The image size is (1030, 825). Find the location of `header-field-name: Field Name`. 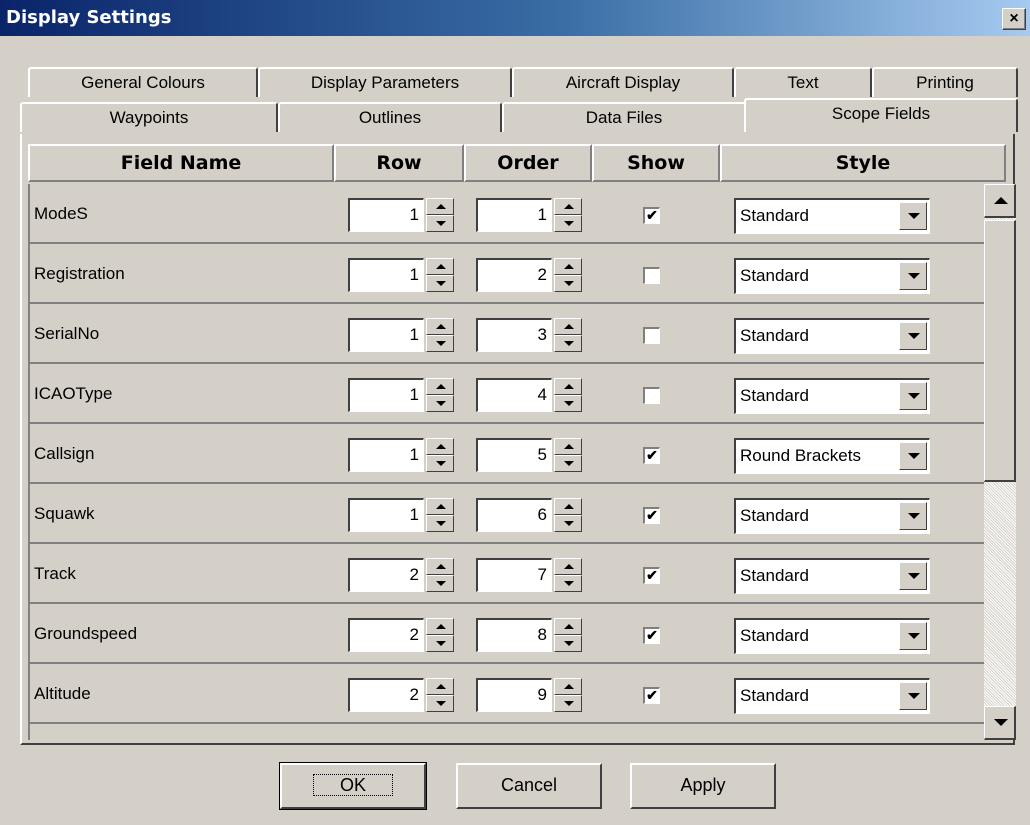

header-field-name: Field Name is located at coordinates (181, 163).